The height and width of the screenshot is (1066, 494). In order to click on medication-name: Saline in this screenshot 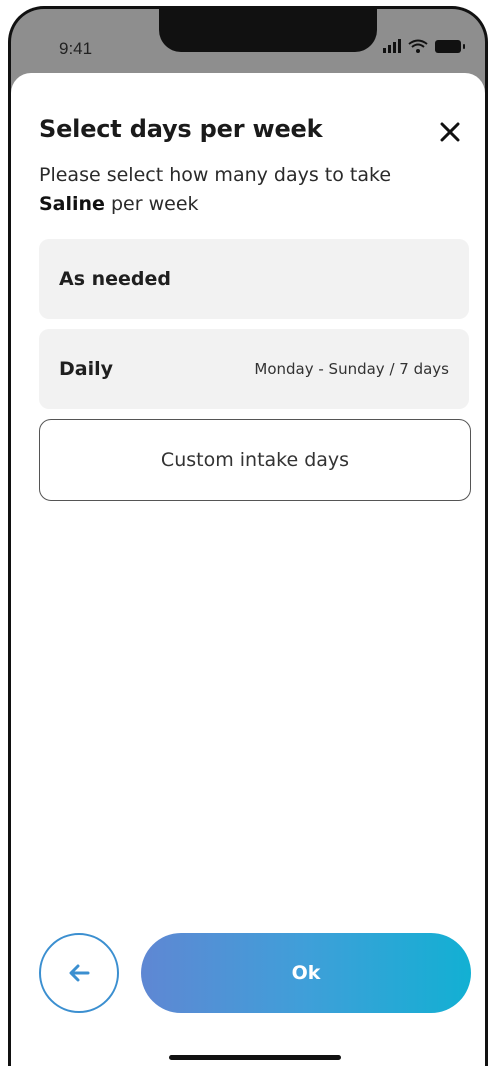, I will do `click(72, 204)`.